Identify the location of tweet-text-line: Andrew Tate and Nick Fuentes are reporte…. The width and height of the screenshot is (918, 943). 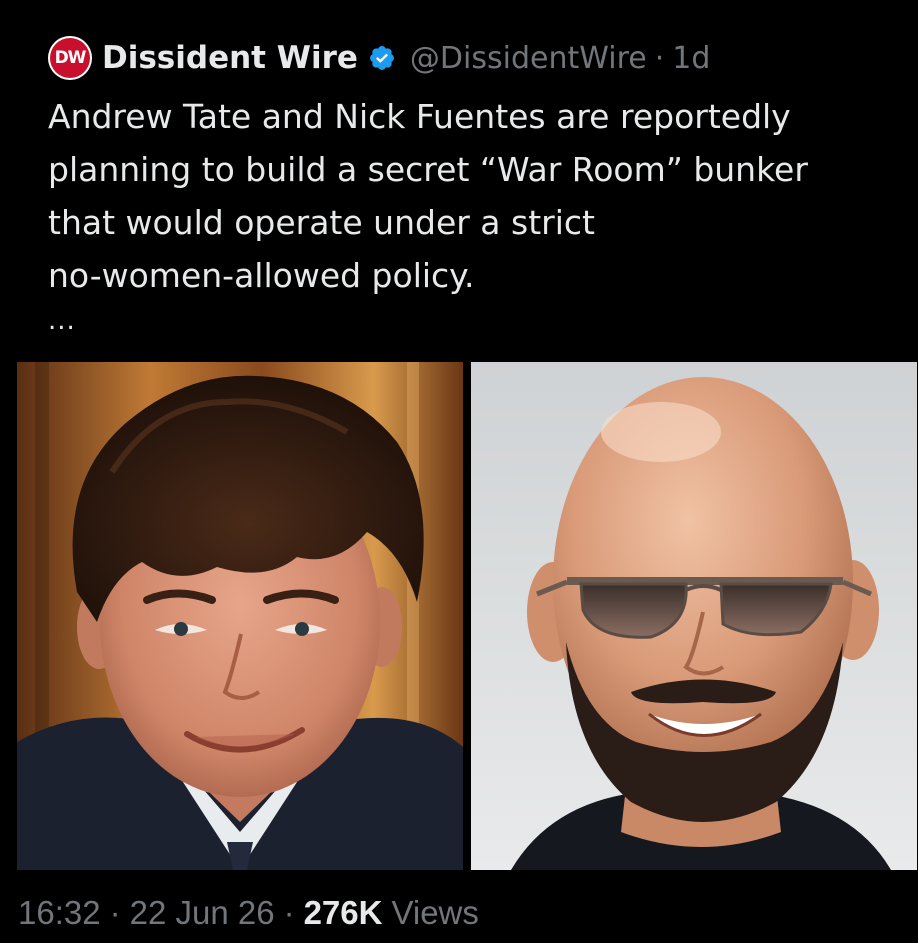
(419, 116).